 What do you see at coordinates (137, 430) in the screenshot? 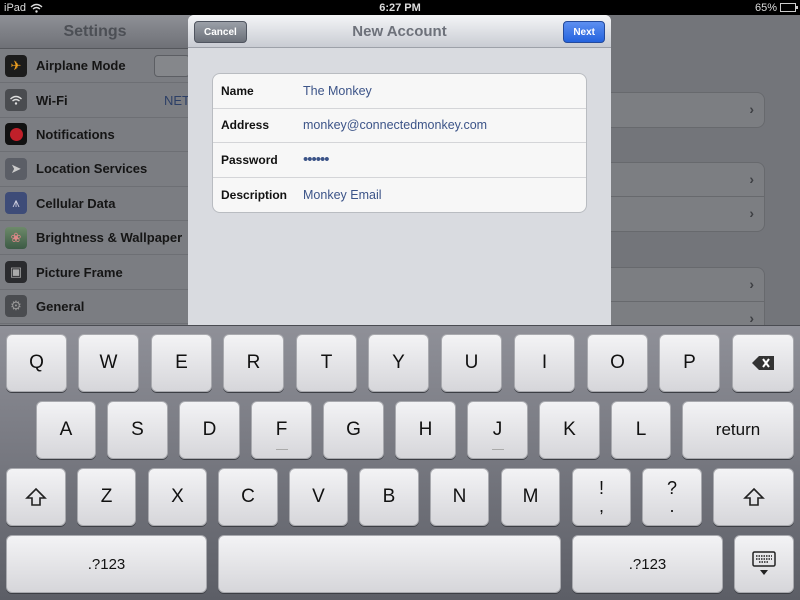
I see `key-s: S` at bounding box center [137, 430].